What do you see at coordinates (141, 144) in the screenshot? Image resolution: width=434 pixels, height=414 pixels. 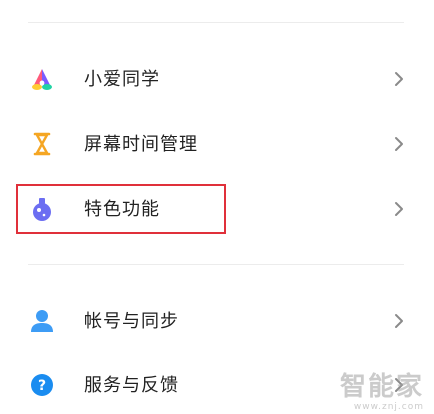 I see `settings-item-label: 屏幕时间管理` at bounding box center [141, 144].